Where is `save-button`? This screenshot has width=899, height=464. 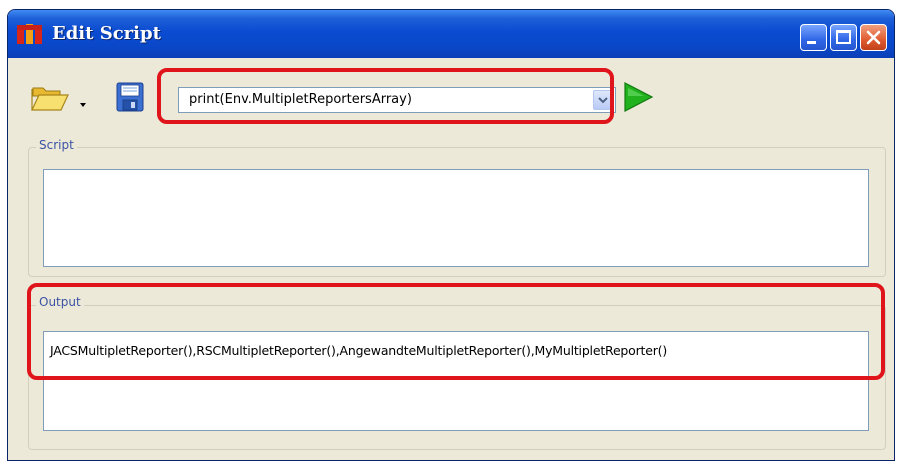 save-button is located at coordinates (130, 97).